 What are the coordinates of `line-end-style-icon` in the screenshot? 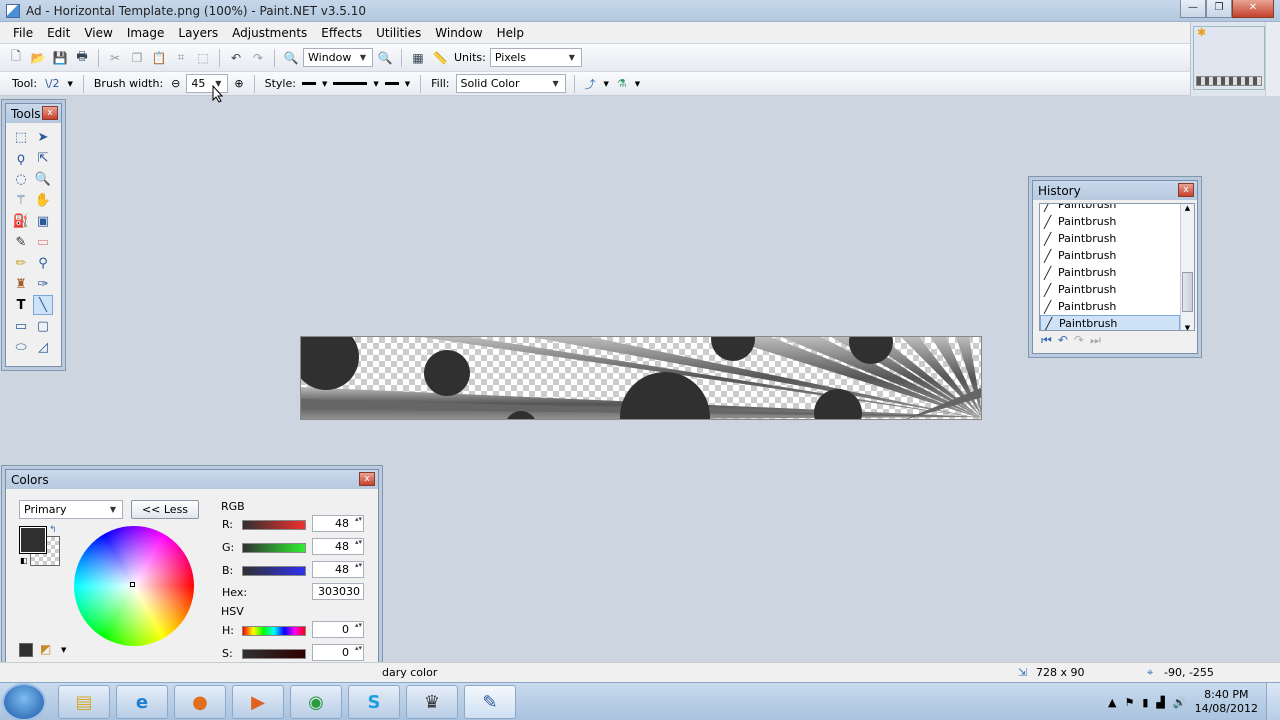 It's located at (391, 83).